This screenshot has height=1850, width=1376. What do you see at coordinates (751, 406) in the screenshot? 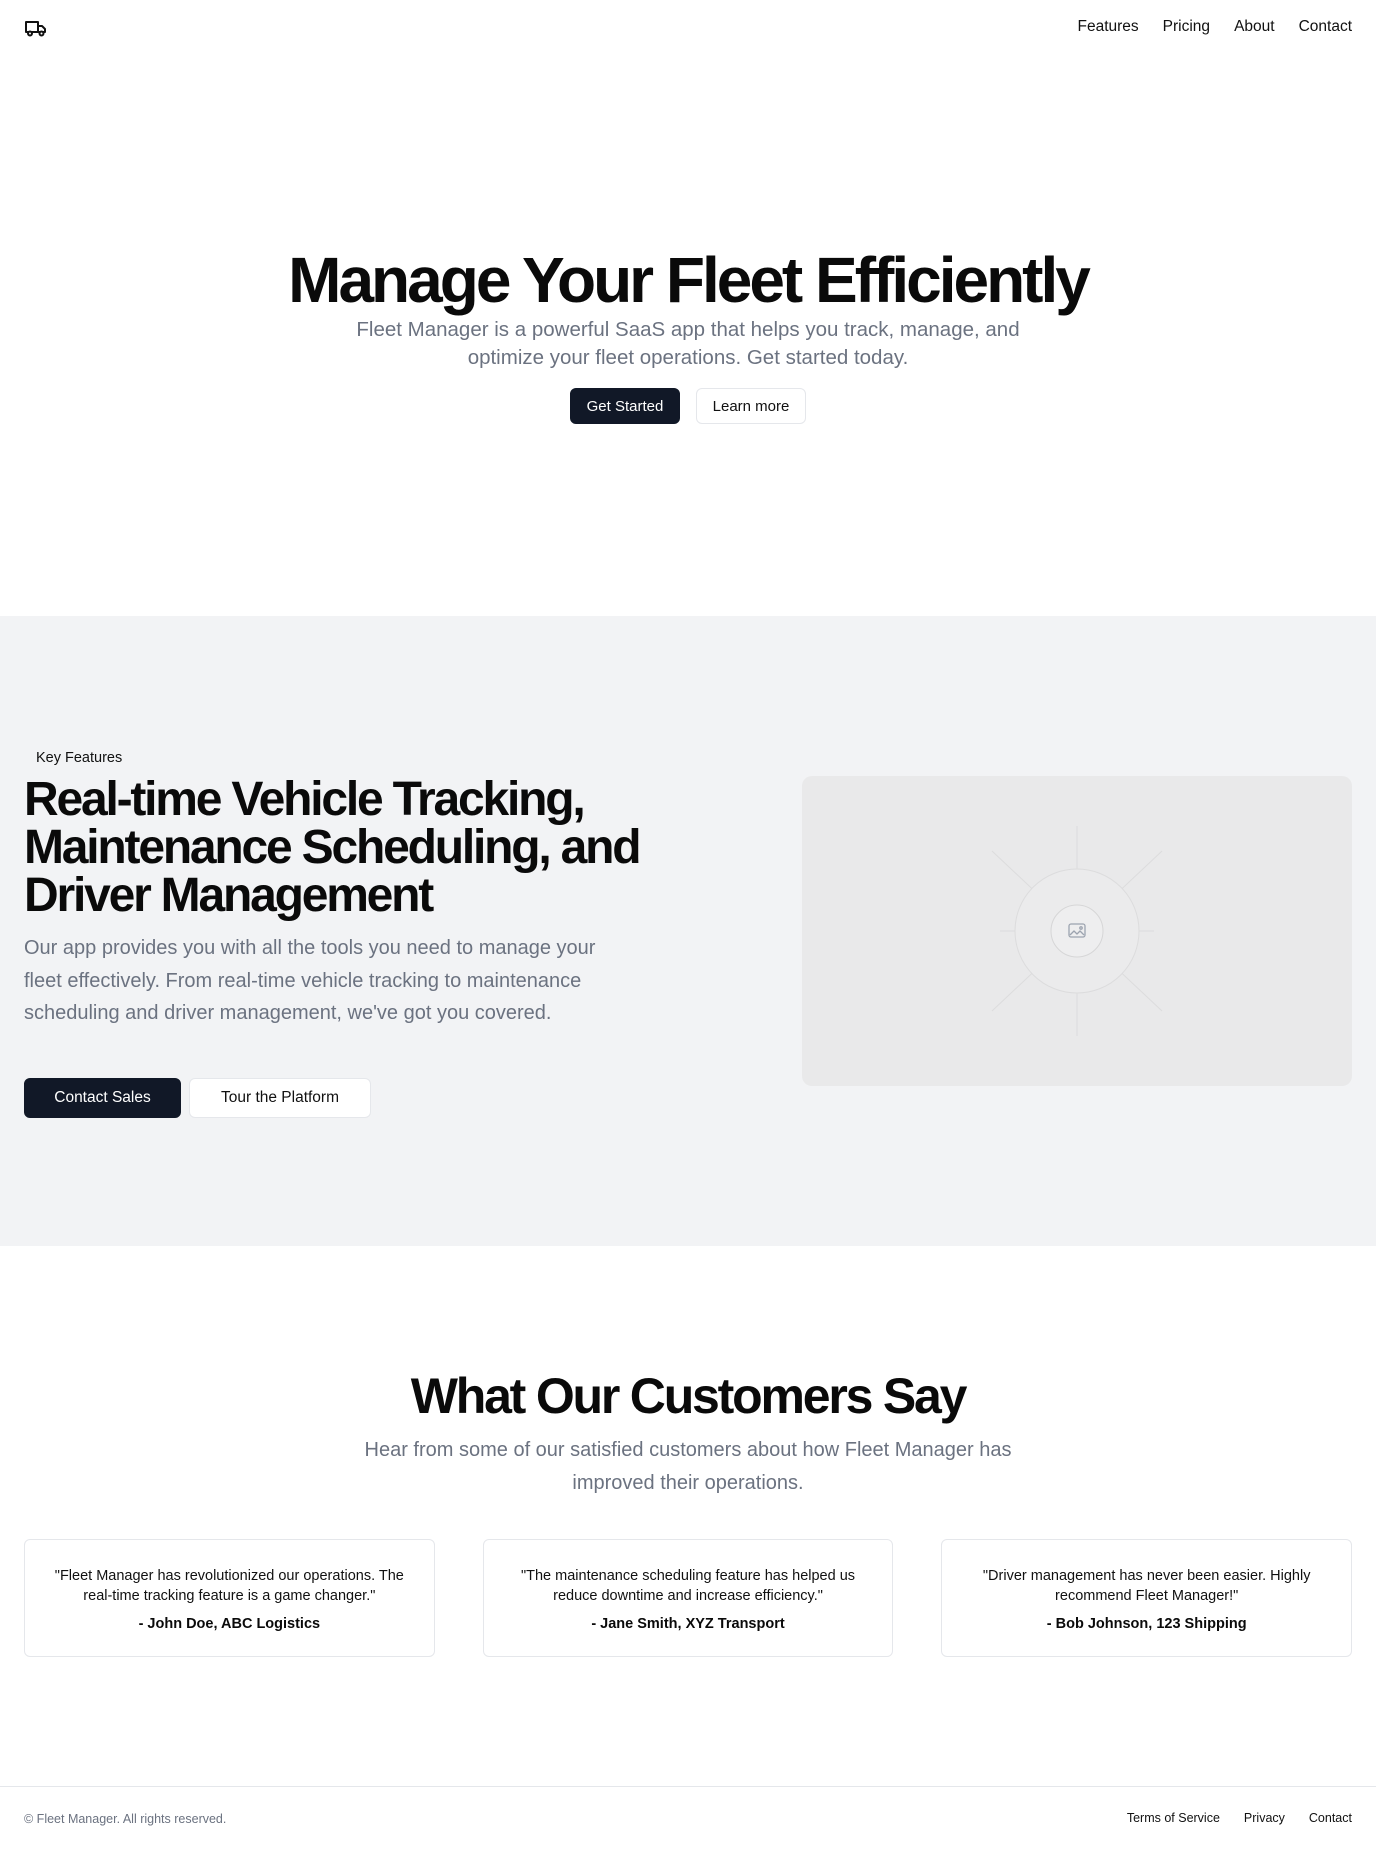
I see `learn-more-button: Learn more` at bounding box center [751, 406].